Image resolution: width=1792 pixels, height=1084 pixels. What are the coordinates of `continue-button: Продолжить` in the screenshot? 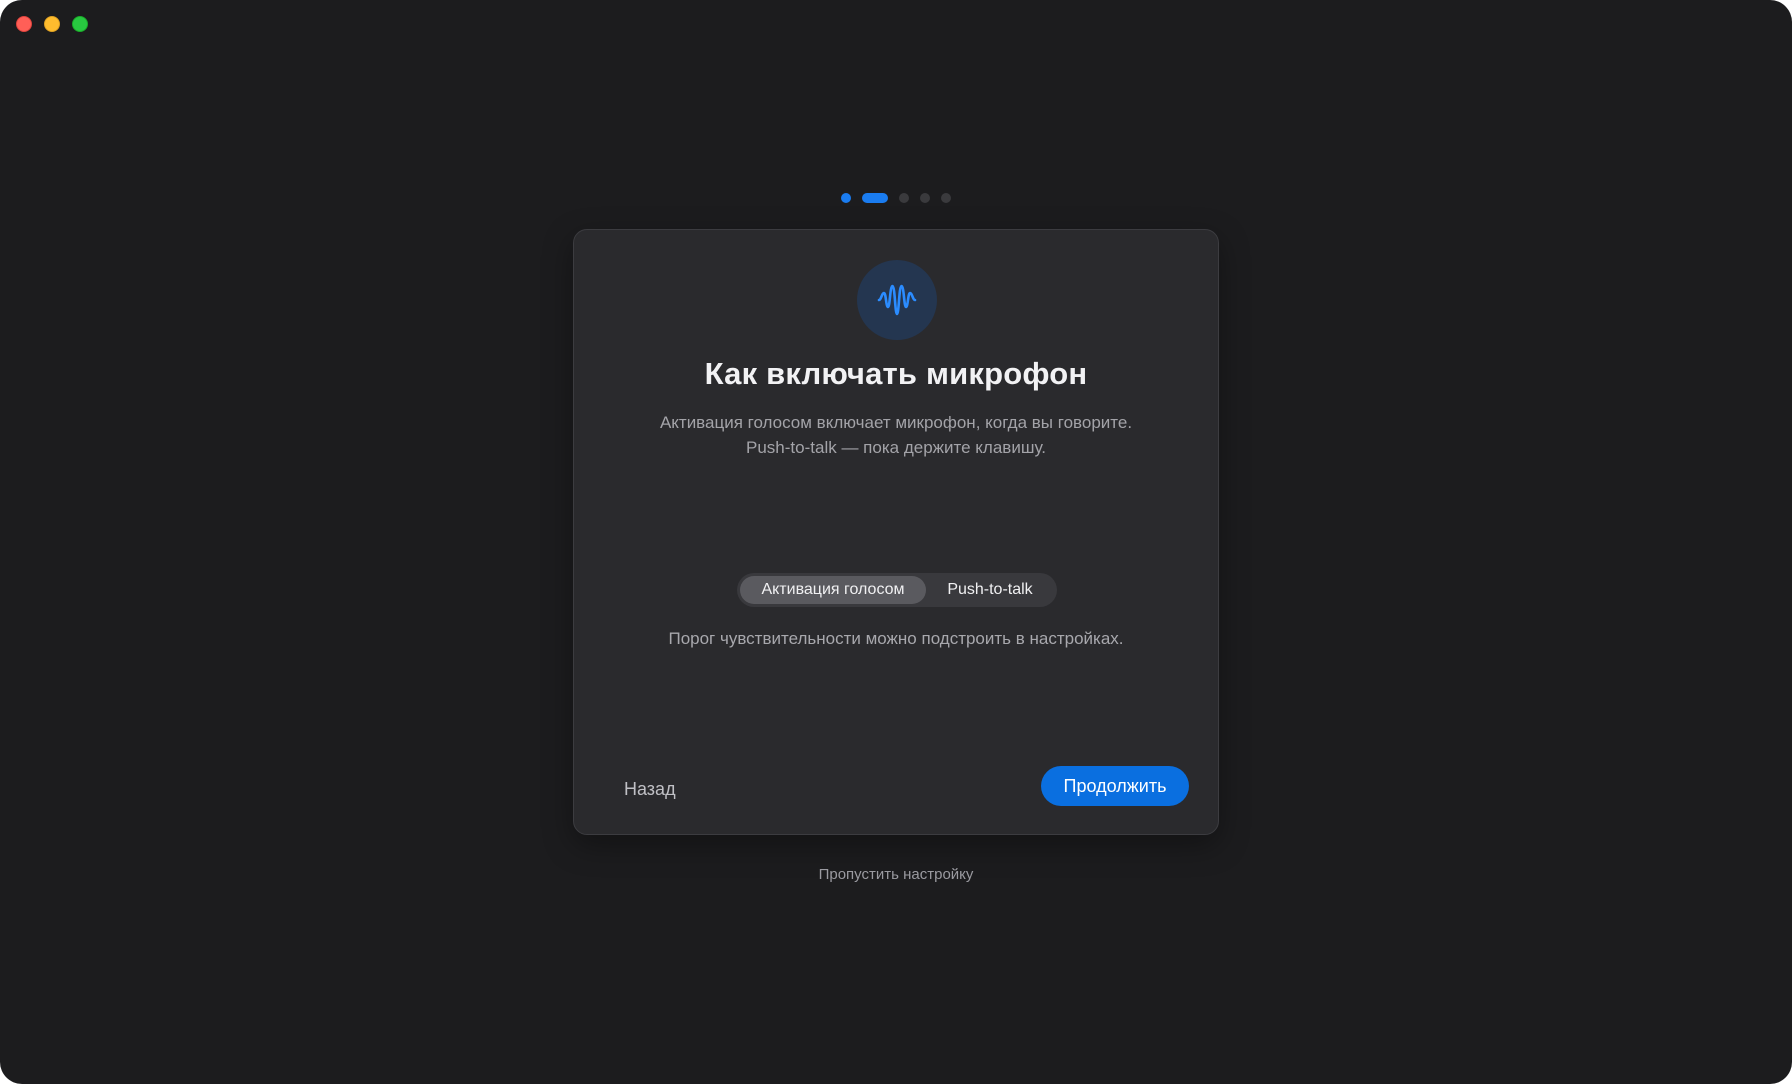 It's located at (1115, 786).